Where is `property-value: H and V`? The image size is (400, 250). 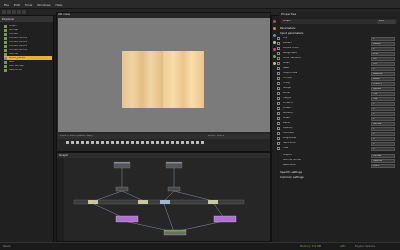 property-value: H and V is located at coordinates (383, 84).